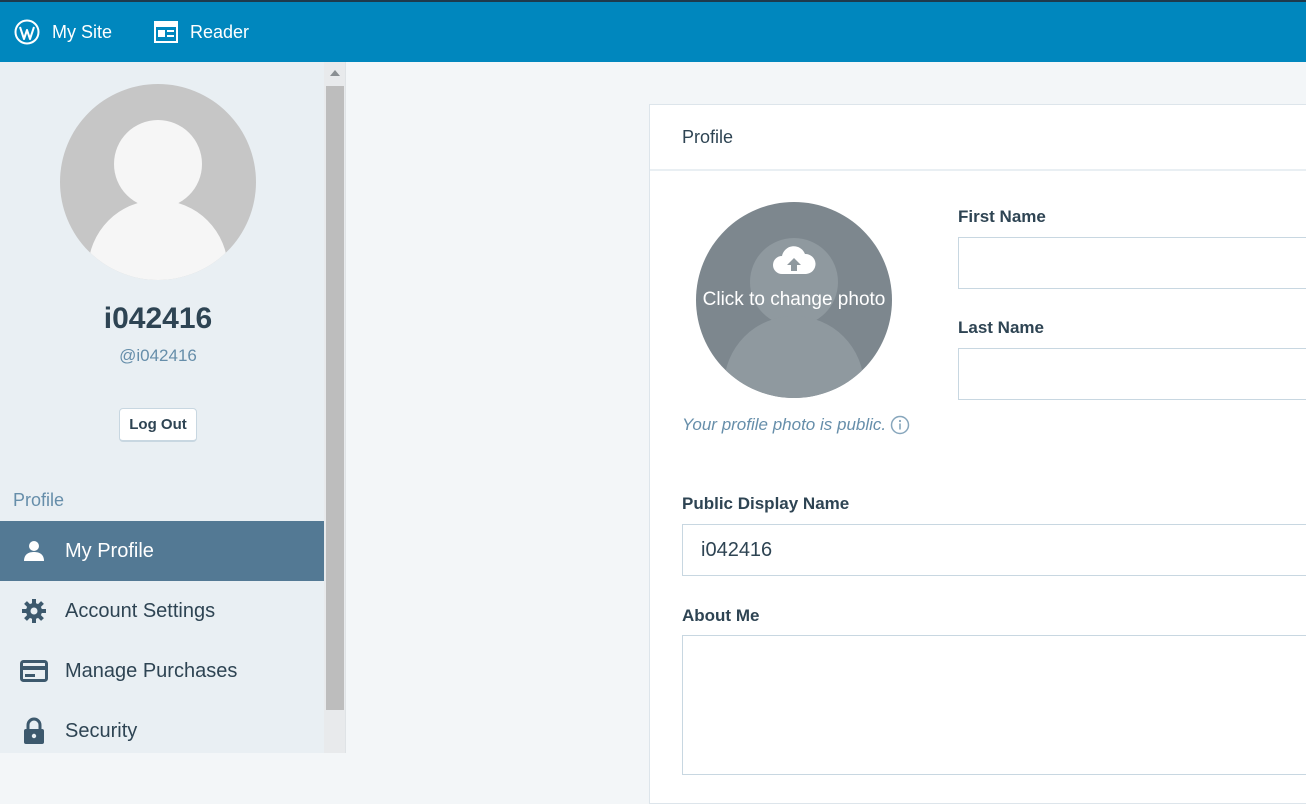  I want to click on logout-button: Log Out, so click(158, 425).